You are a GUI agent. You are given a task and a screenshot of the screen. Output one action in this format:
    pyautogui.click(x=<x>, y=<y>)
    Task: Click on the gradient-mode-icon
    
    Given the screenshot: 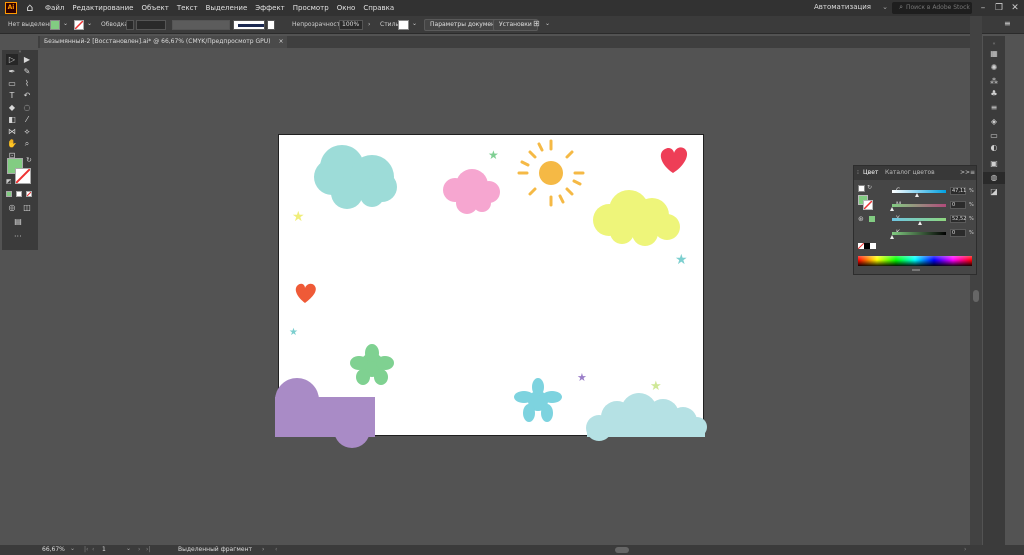 What is the action you would take?
    pyautogui.click(x=19, y=194)
    